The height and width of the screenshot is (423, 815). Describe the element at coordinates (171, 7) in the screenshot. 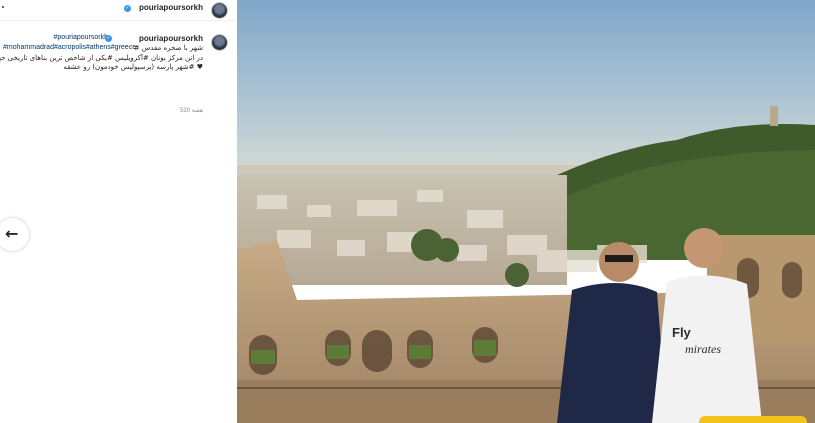

I see `header-username: pouriapoursorkh` at that location.